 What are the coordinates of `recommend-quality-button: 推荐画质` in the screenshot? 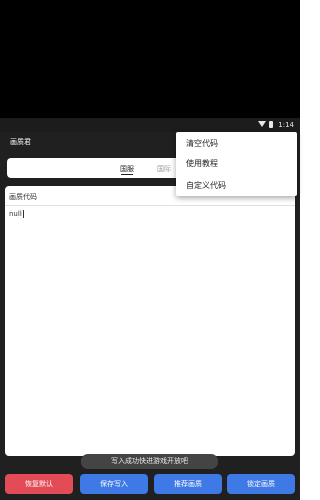 It's located at (188, 484).